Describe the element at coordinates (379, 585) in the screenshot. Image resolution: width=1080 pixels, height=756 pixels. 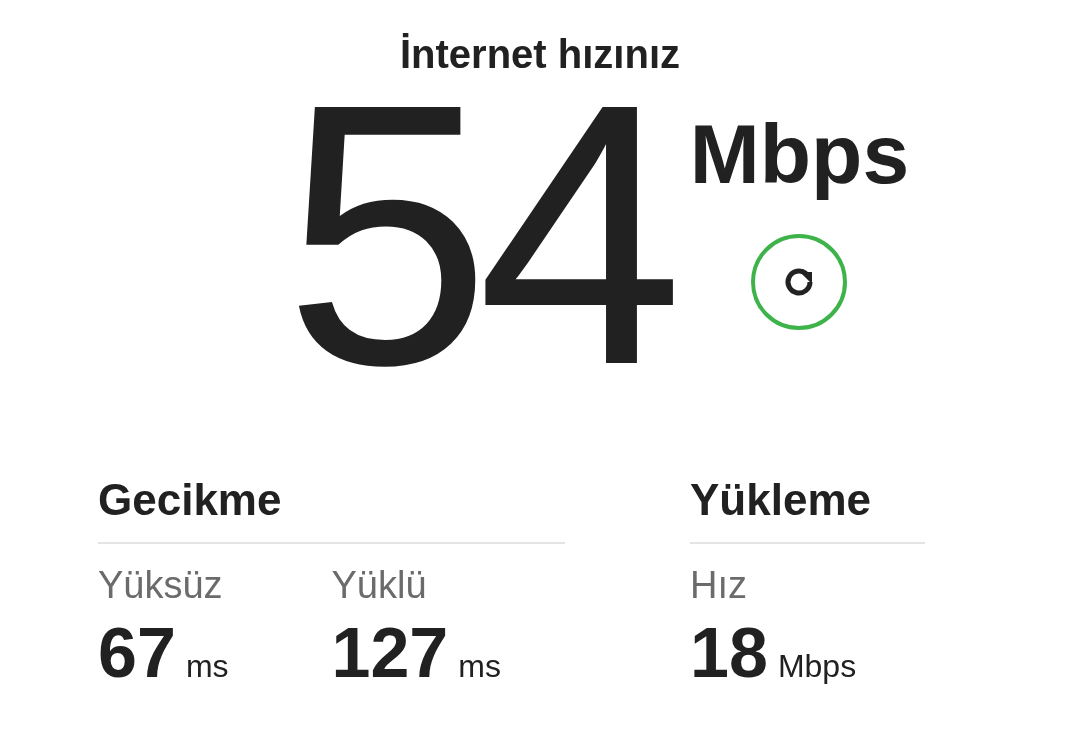
I see `metric-label: Yüklü` at that location.